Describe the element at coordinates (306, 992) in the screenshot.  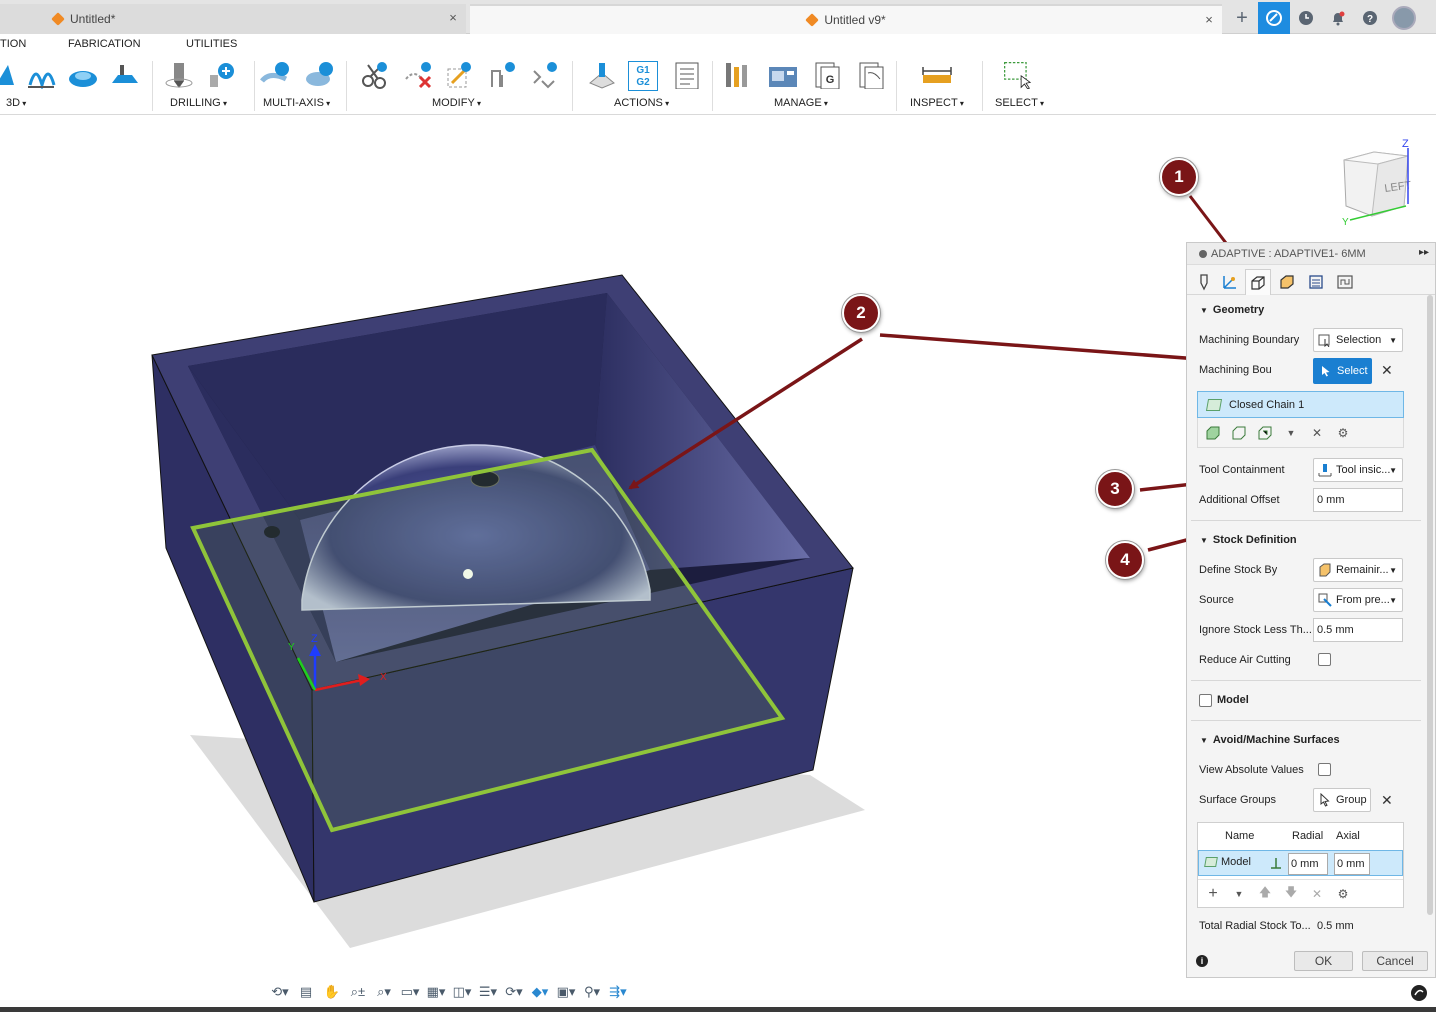
I see `look-at-icon: ▤` at that location.